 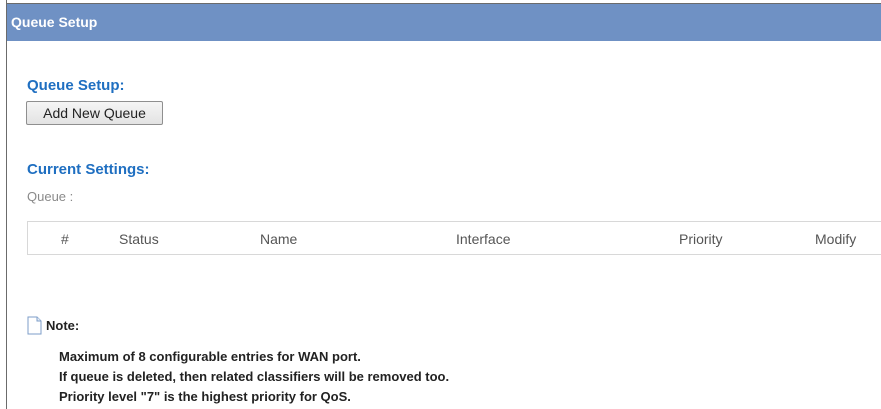 What do you see at coordinates (88, 169) in the screenshot?
I see `current-settings-heading: Current Settings:` at bounding box center [88, 169].